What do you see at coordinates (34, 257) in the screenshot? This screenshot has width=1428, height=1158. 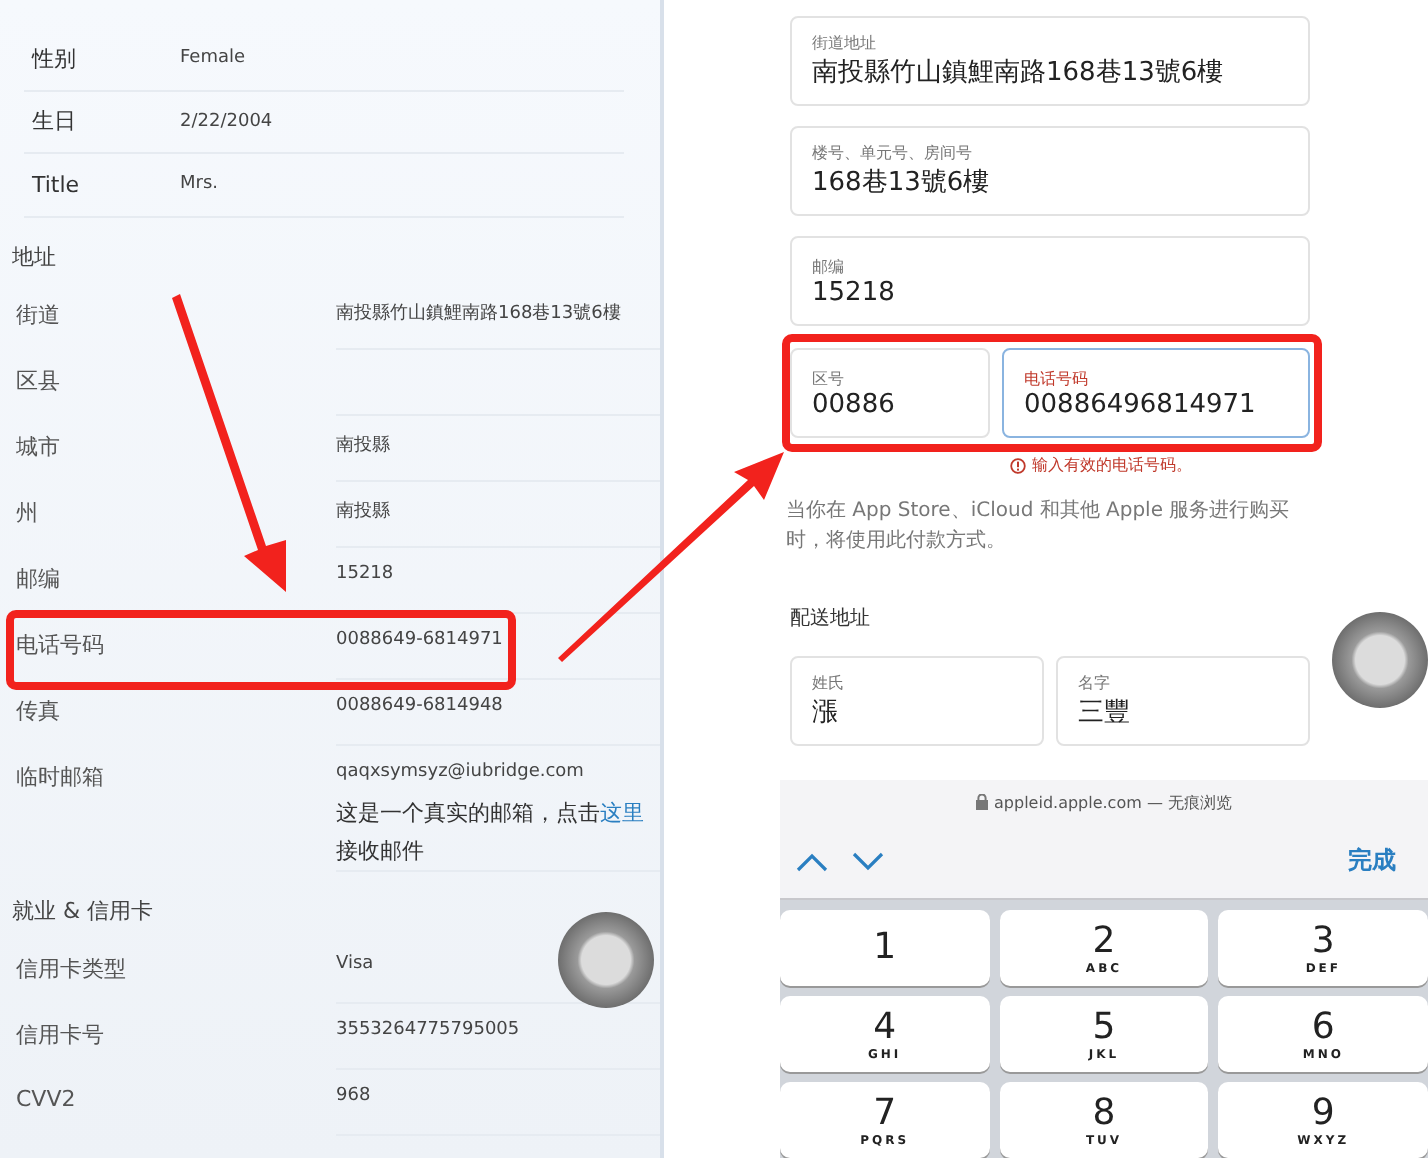 I see `section-title: 地址` at bounding box center [34, 257].